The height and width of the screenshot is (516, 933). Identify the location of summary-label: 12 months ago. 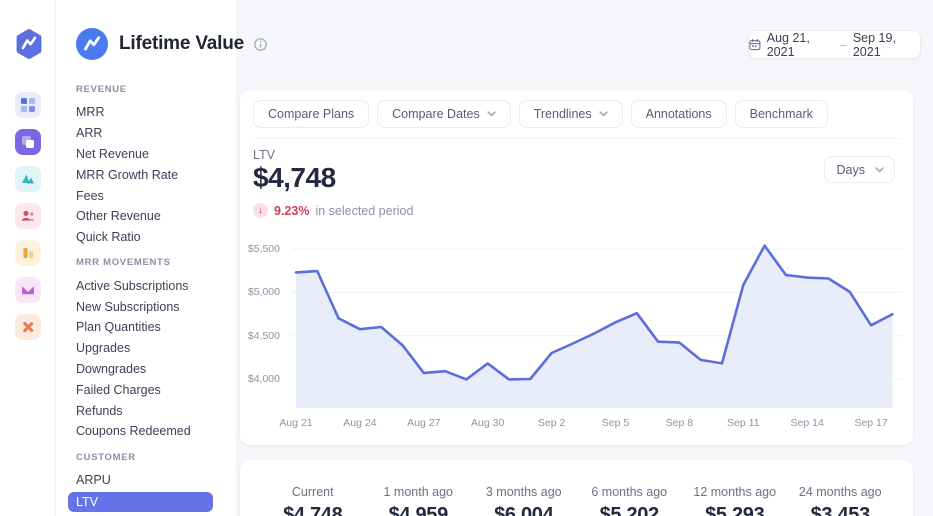
(735, 492).